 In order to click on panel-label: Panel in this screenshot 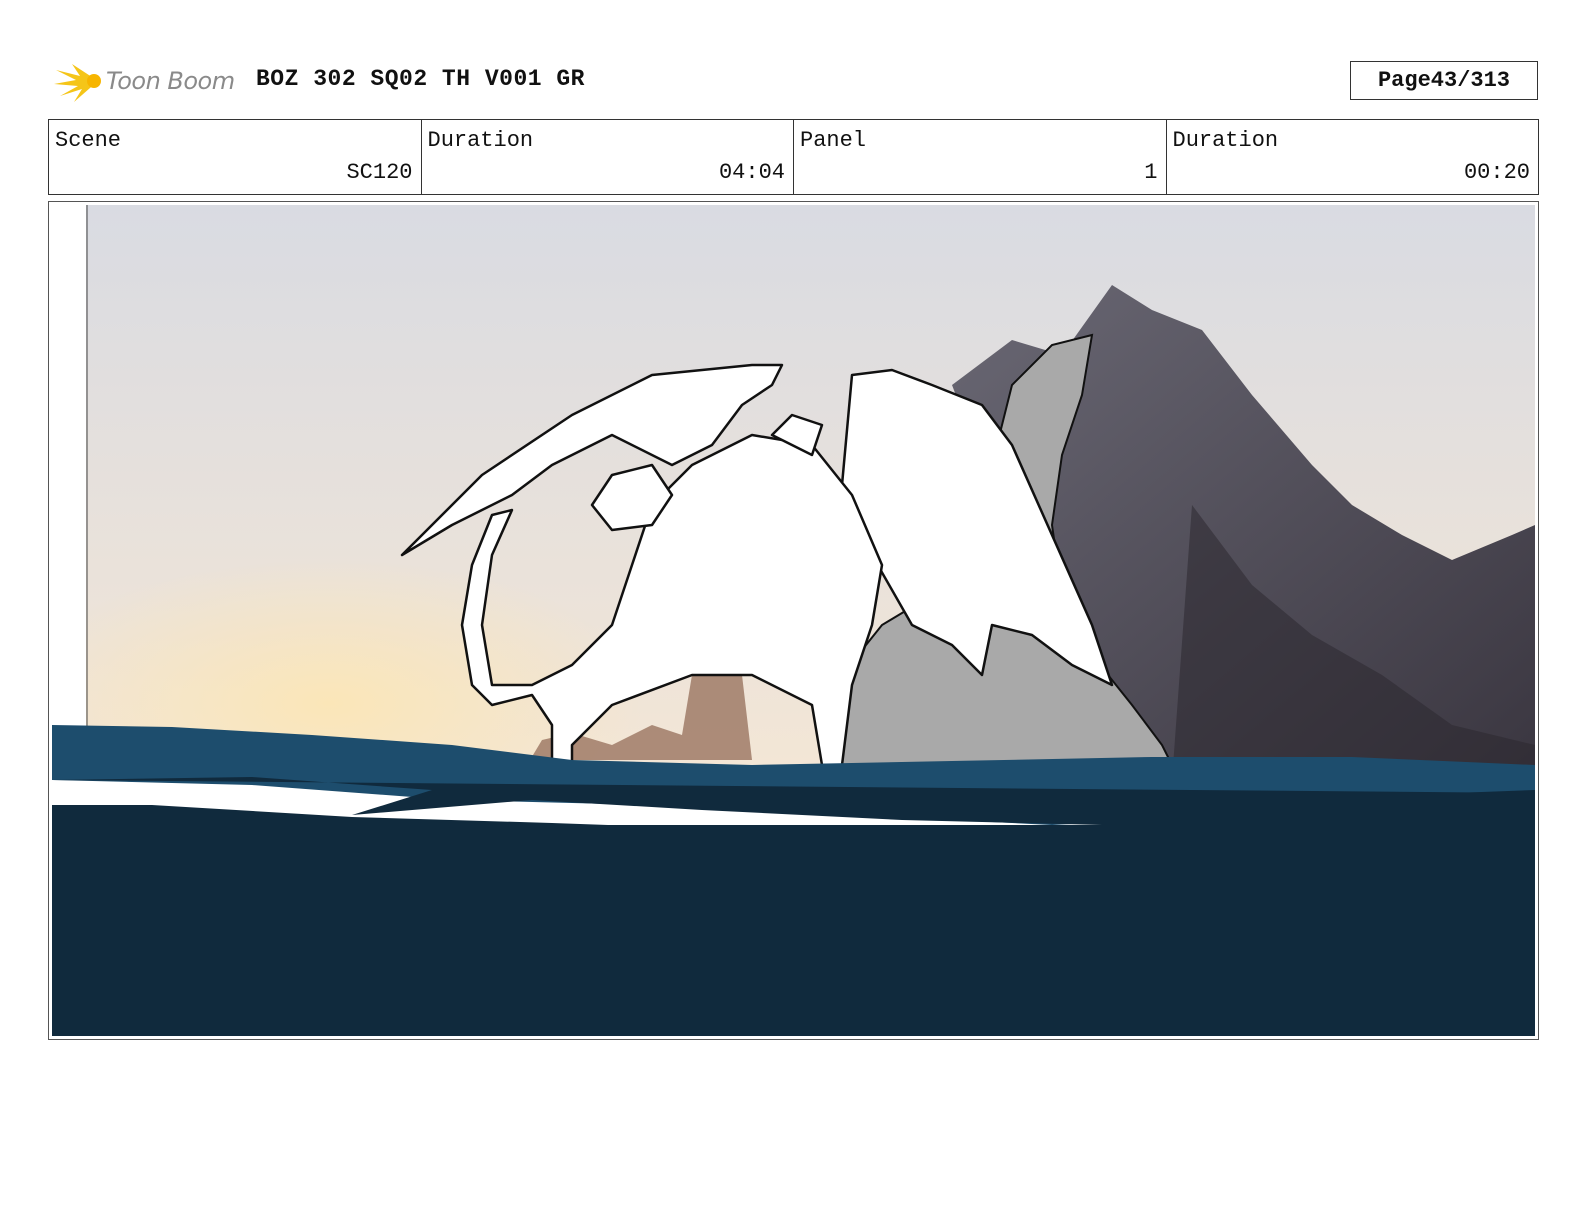, I will do `click(833, 140)`.